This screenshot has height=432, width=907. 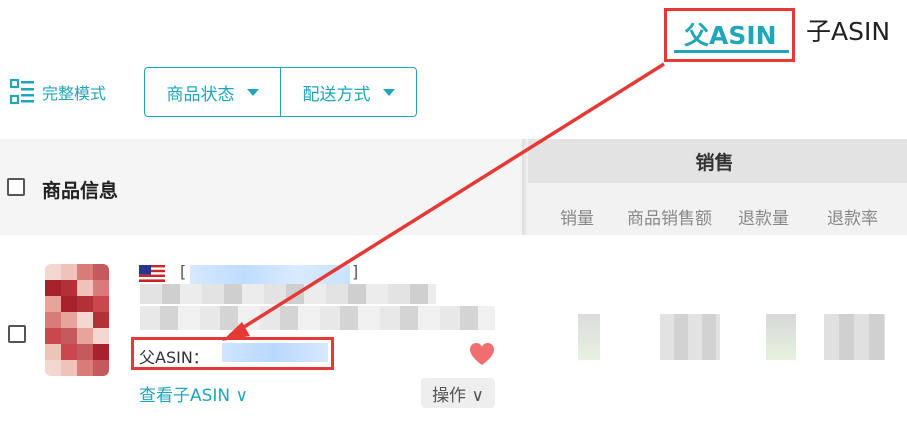 I want to click on title-bracket-open: [, so click(x=183, y=271).